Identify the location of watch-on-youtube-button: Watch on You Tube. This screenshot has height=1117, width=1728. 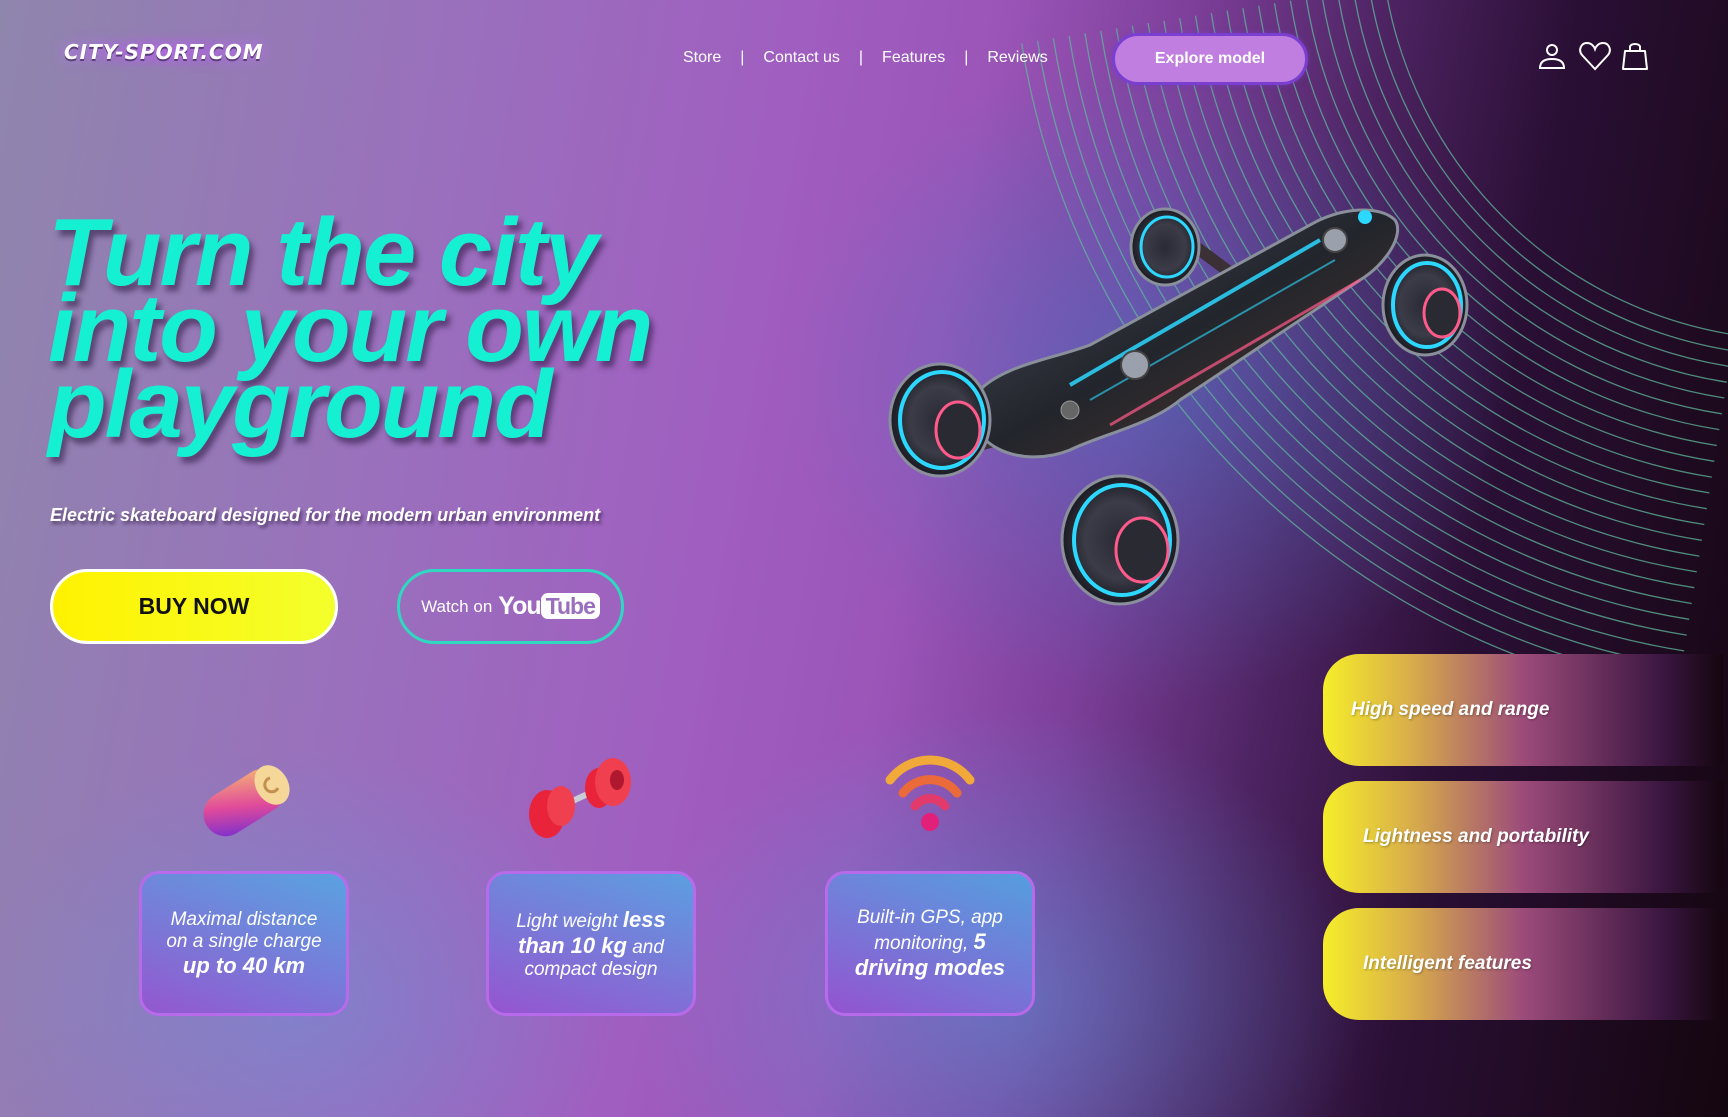
(510, 606).